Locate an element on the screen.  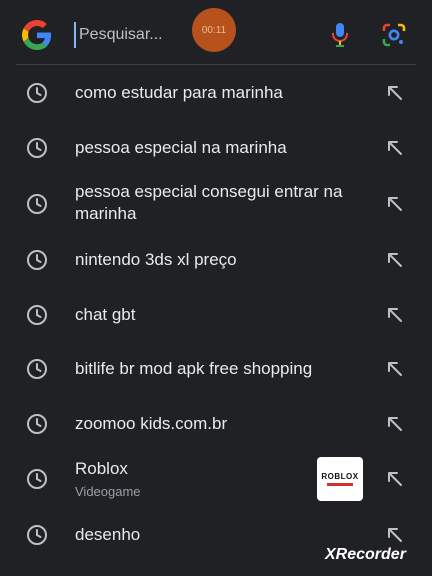
google-g-icon is located at coordinates (37, 35).